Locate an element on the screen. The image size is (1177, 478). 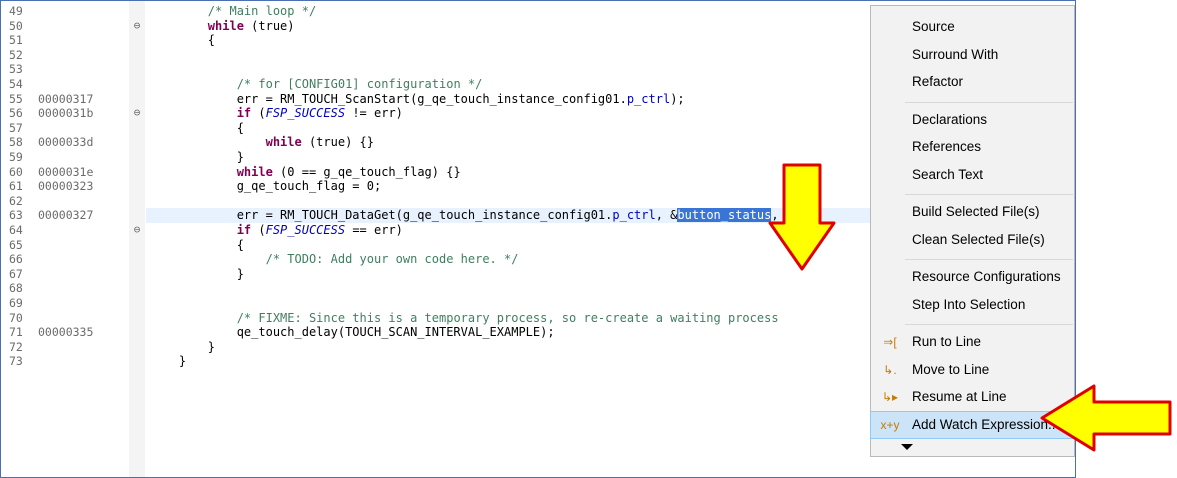
run-to-line-icon: ⇒[ is located at coordinates (890, 342).